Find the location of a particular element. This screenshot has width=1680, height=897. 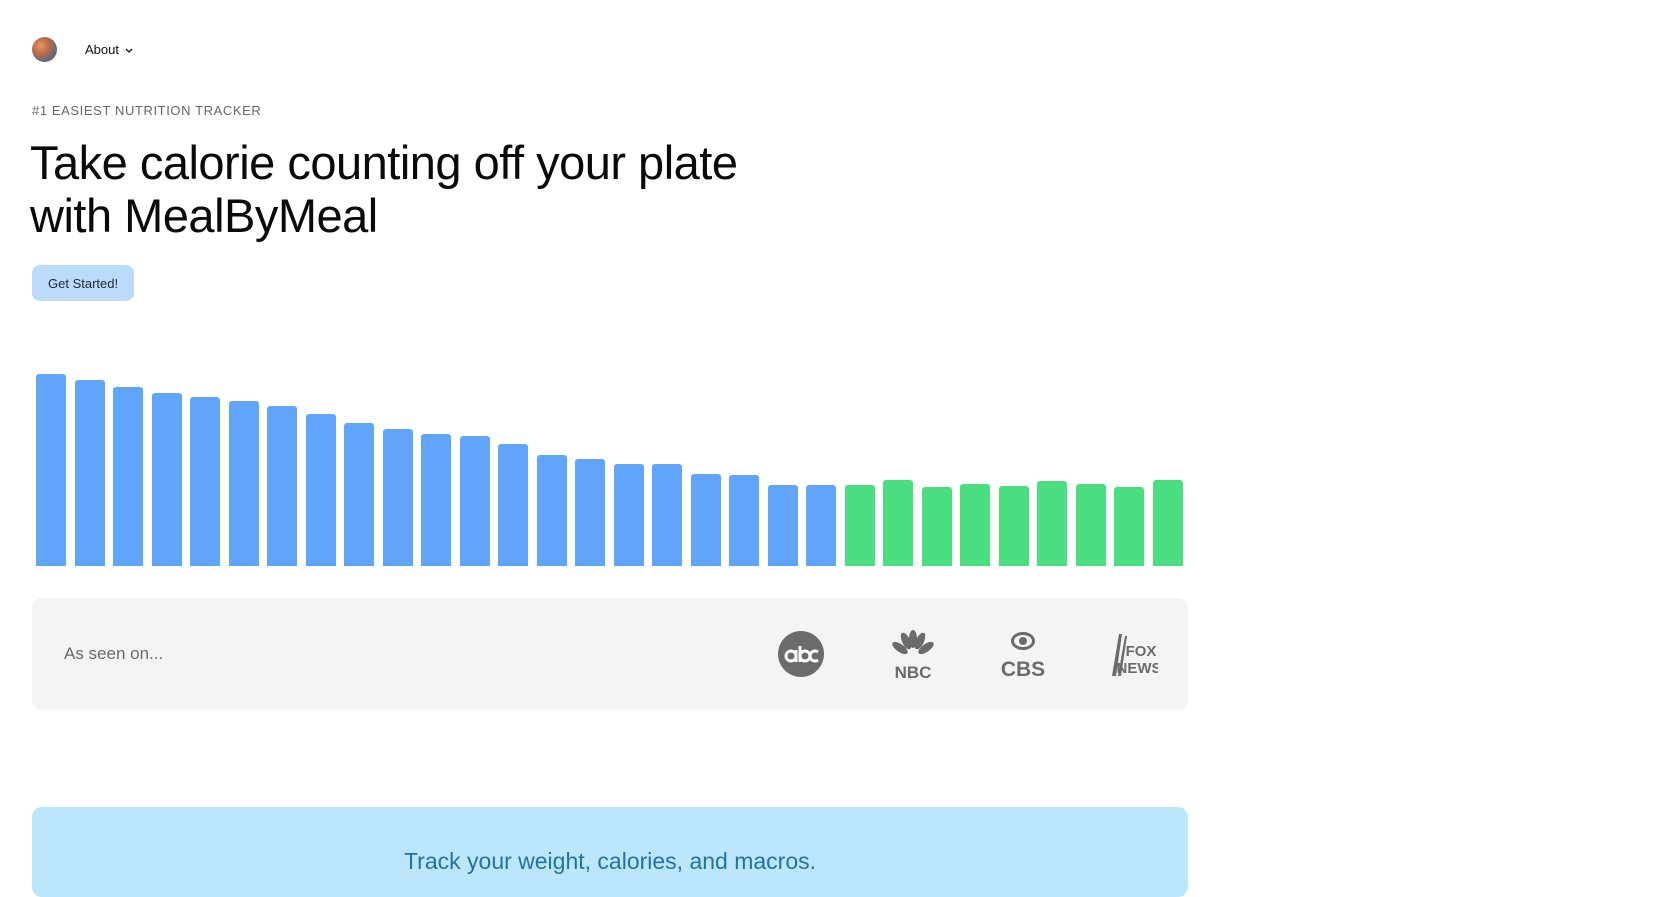

features-banner: Track your weight, calories, and macros. is located at coordinates (610, 852).